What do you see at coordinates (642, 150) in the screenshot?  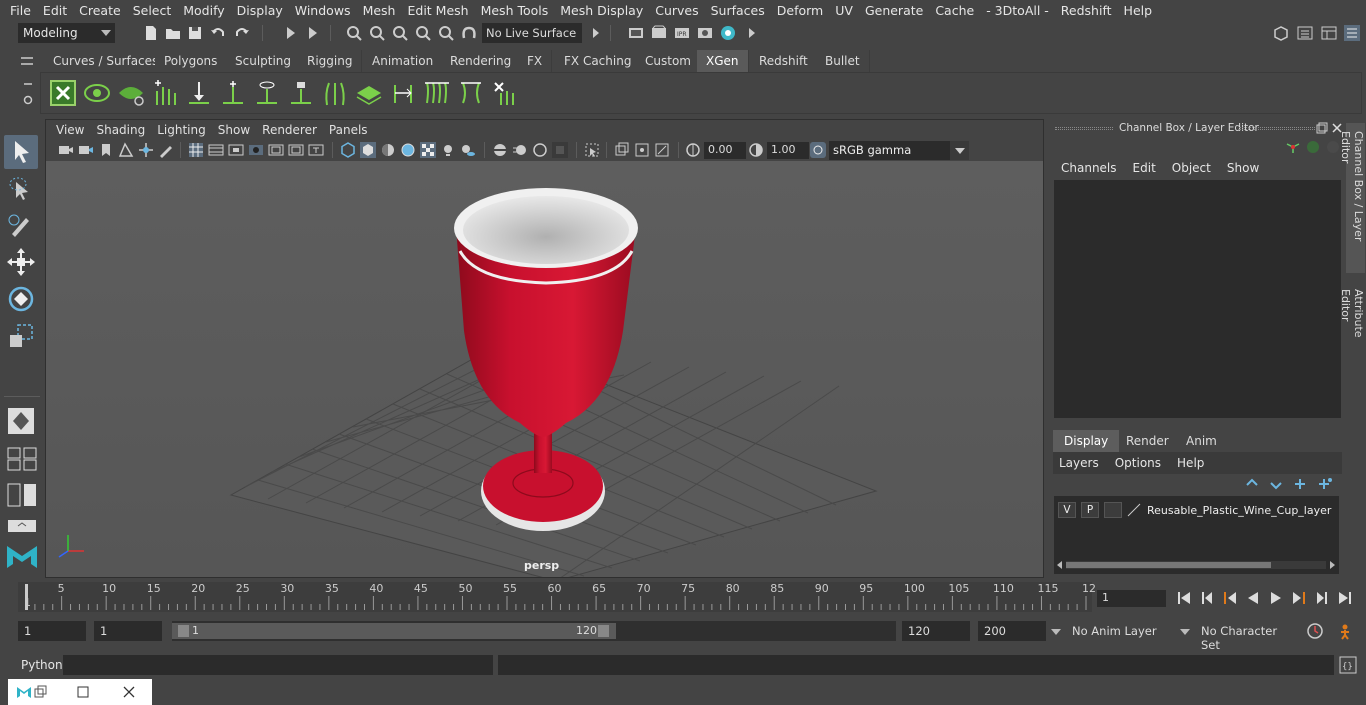 I see `xray-joints-icon` at bounding box center [642, 150].